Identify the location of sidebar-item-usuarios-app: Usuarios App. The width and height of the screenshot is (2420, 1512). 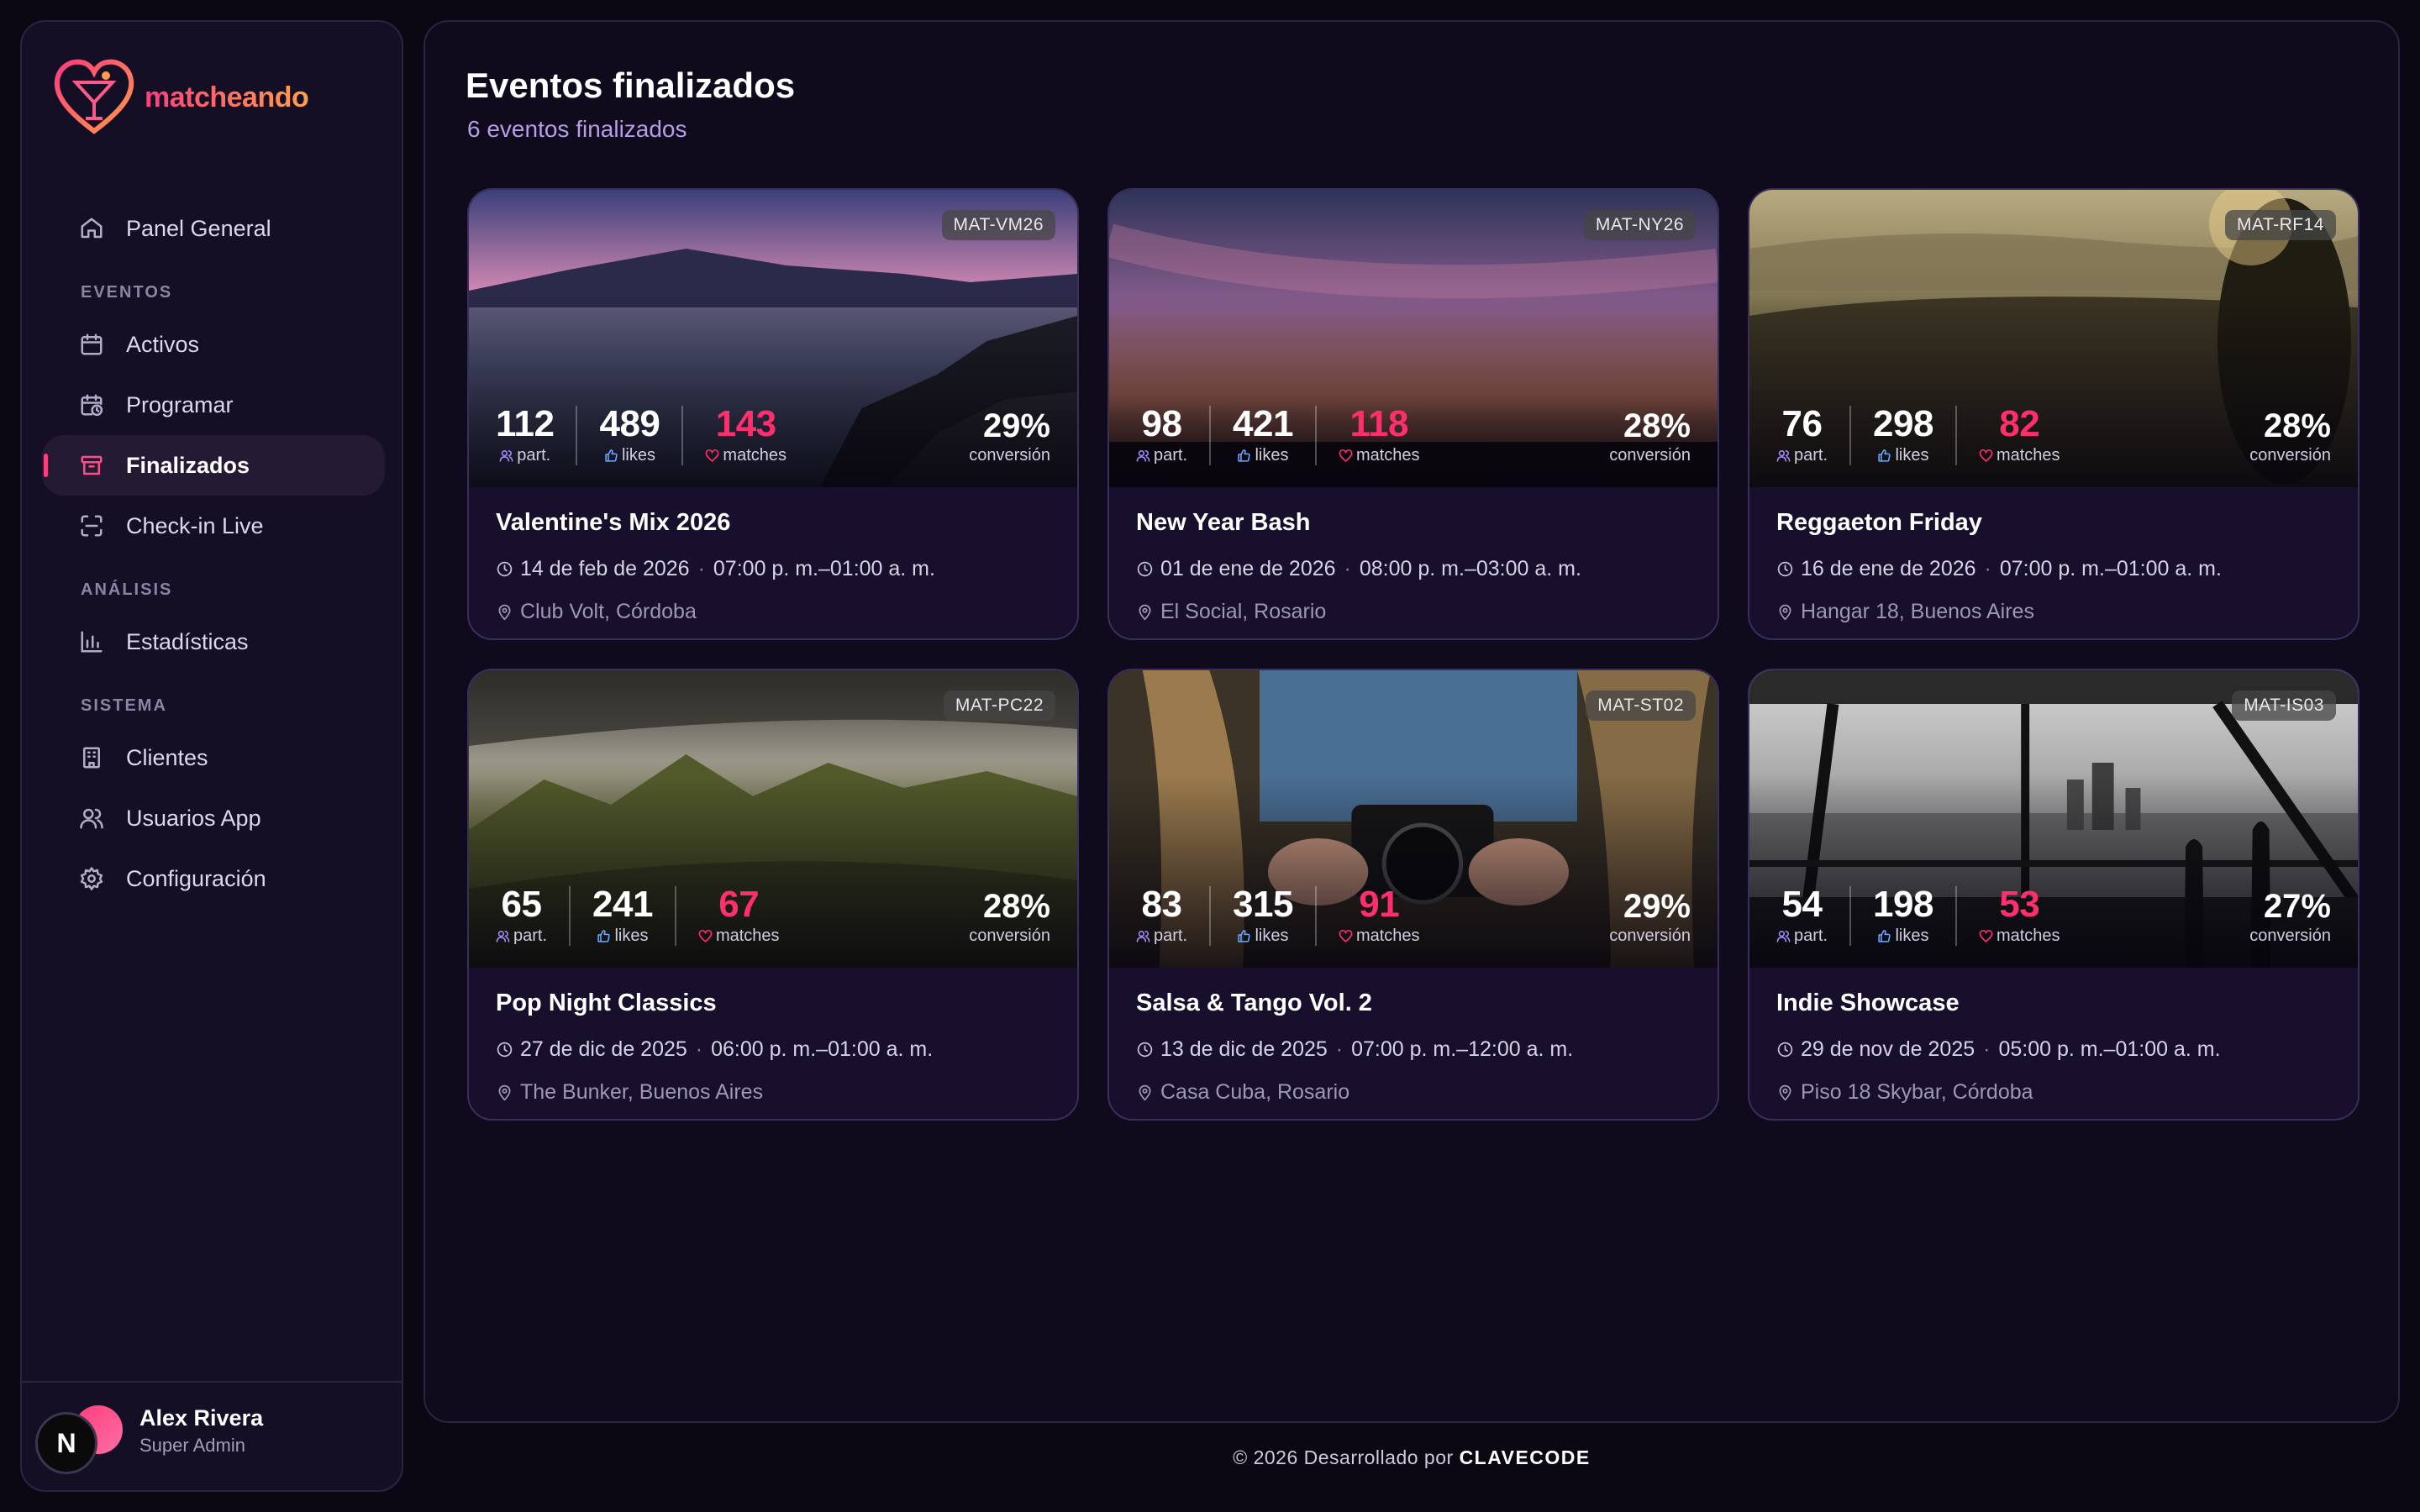
(214, 818).